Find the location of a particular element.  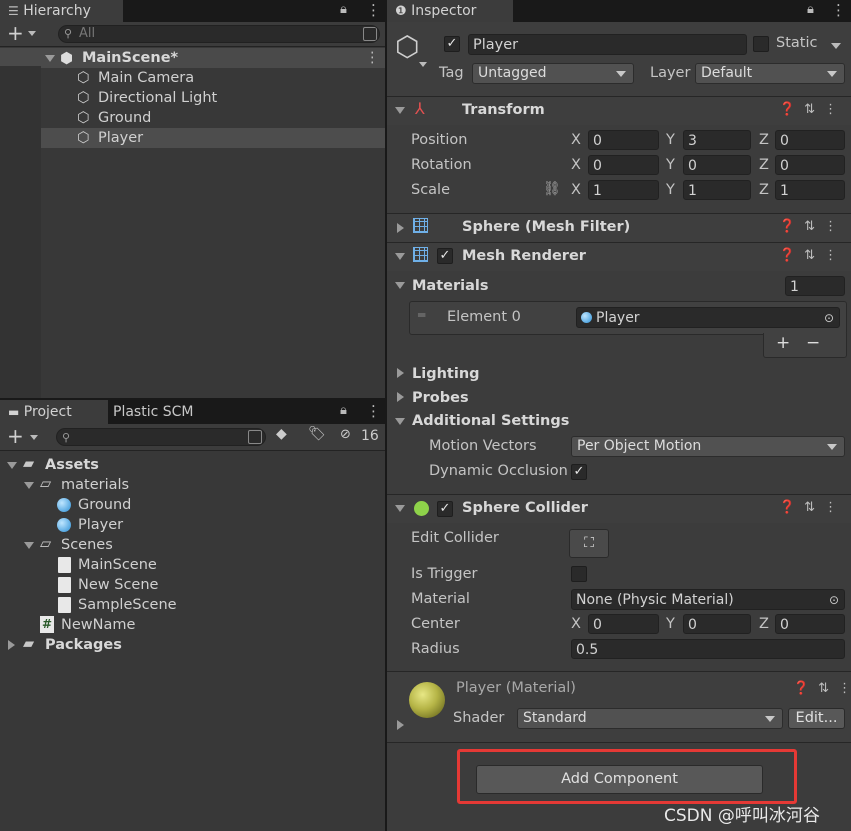

lighting-section: Lighting is located at coordinates (446, 374).